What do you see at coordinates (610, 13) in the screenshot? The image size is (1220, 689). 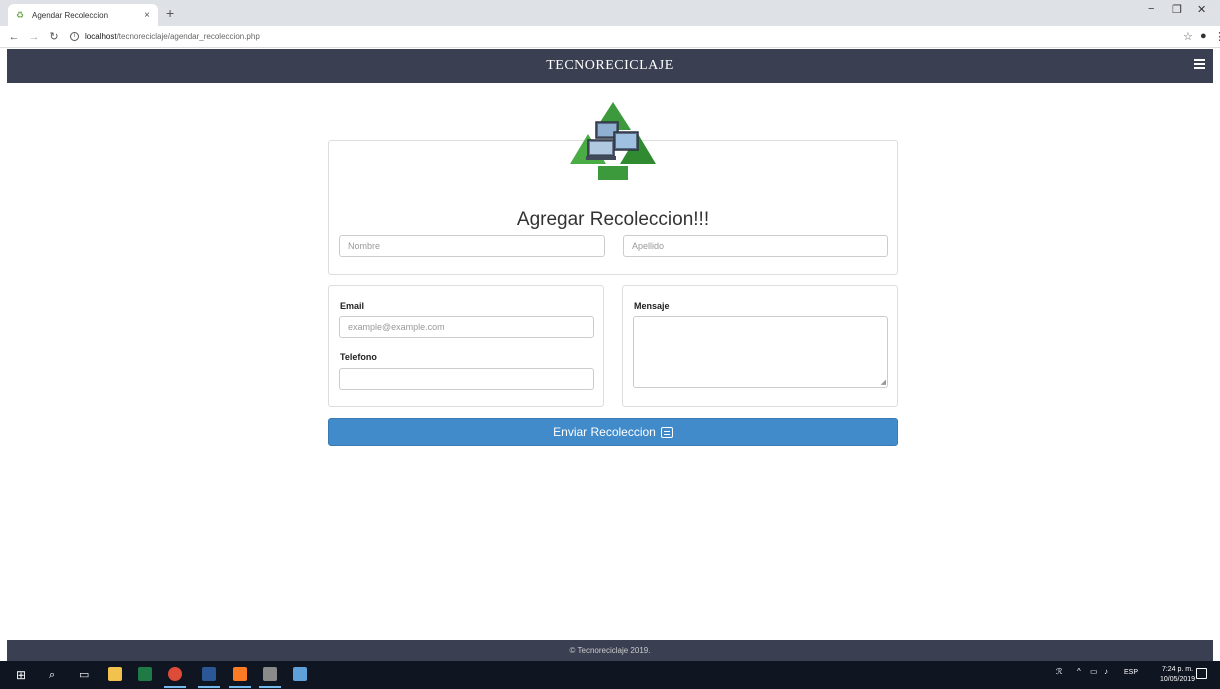 I see `browser-tab-strip: ♻ Agendar Recoleccion × + − ❐ ✕` at bounding box center [610, 13].